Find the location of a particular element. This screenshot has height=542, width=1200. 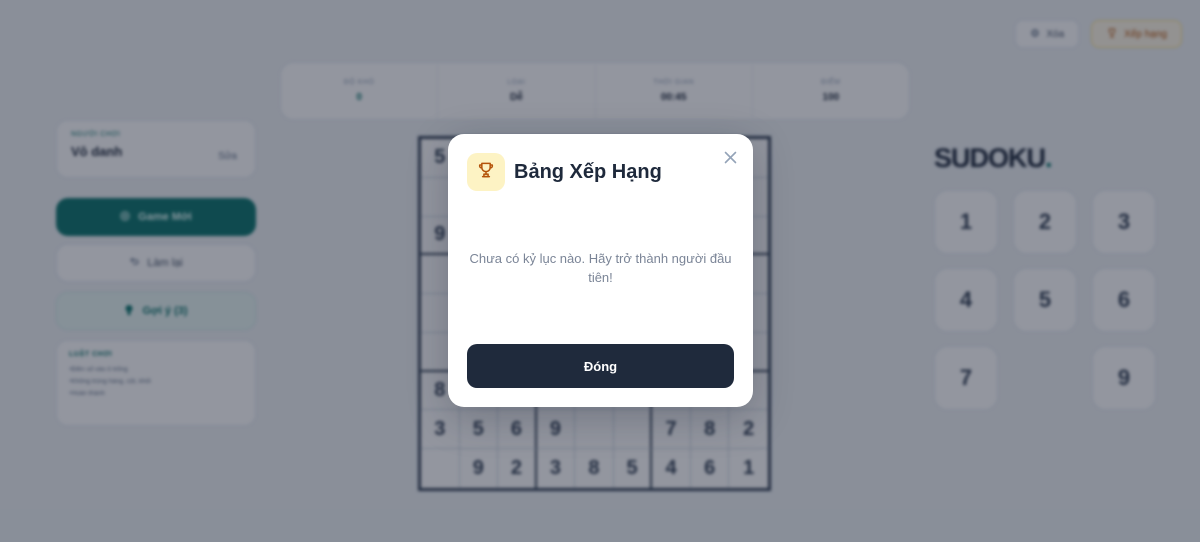

trophy-icon is located at coordinates (486, 172).